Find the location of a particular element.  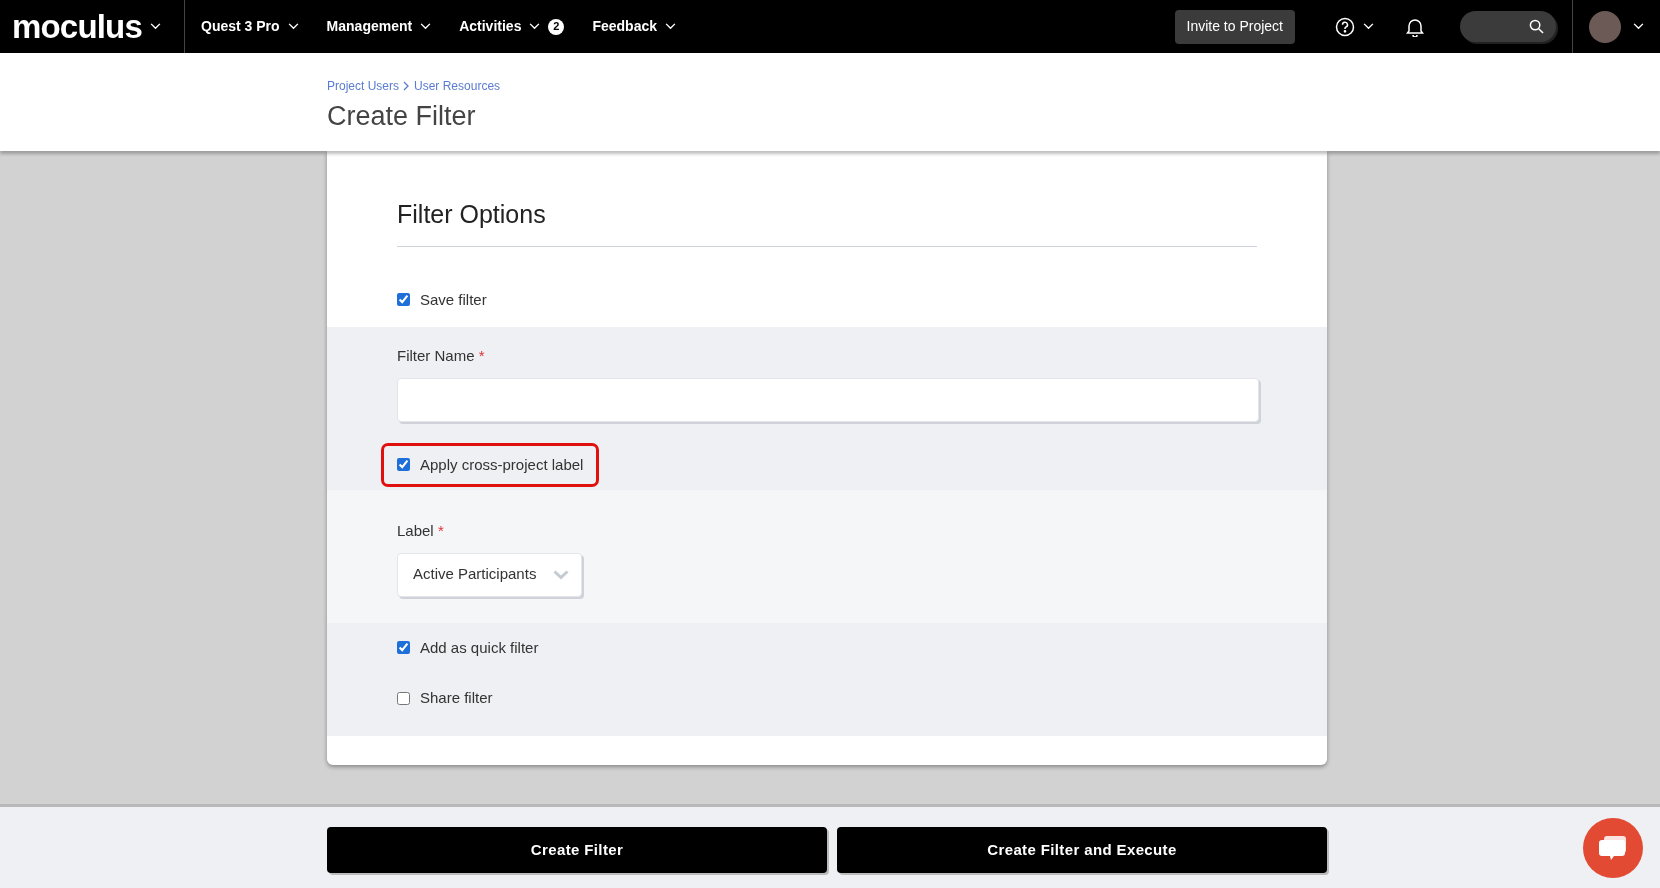

checkbox-option: Save filter is located at coordinates (442, 299).